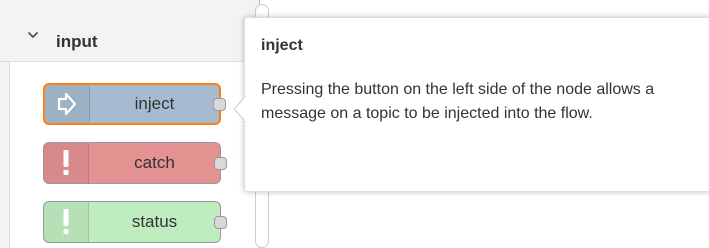 Image resolution: width=709 pixels, height=248 pixels. I want to click on inject-arrow-icon, so click(67, 104).